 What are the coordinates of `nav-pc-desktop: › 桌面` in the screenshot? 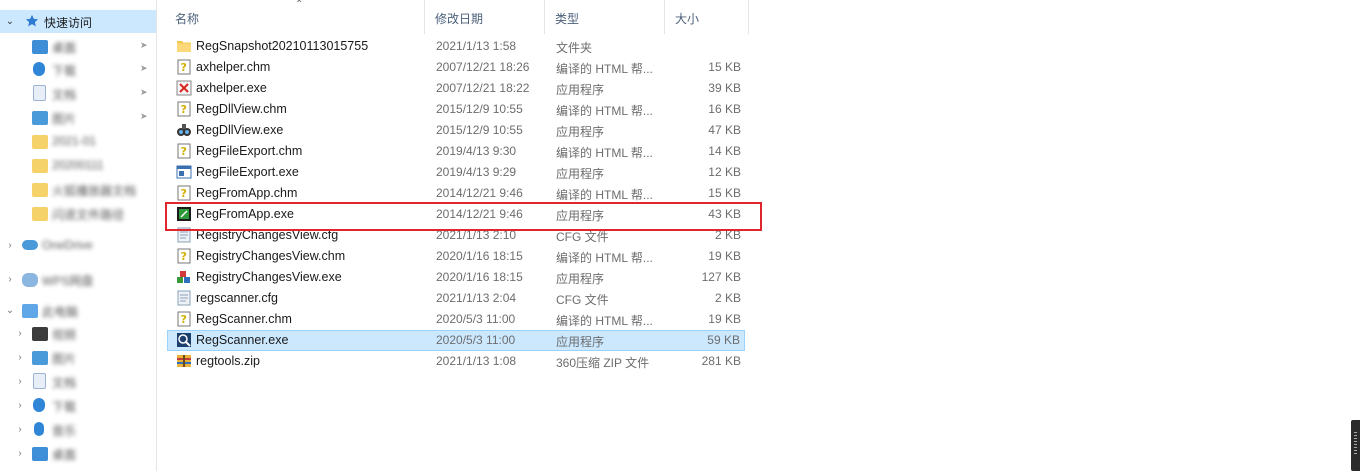 It's located at (78, 453).